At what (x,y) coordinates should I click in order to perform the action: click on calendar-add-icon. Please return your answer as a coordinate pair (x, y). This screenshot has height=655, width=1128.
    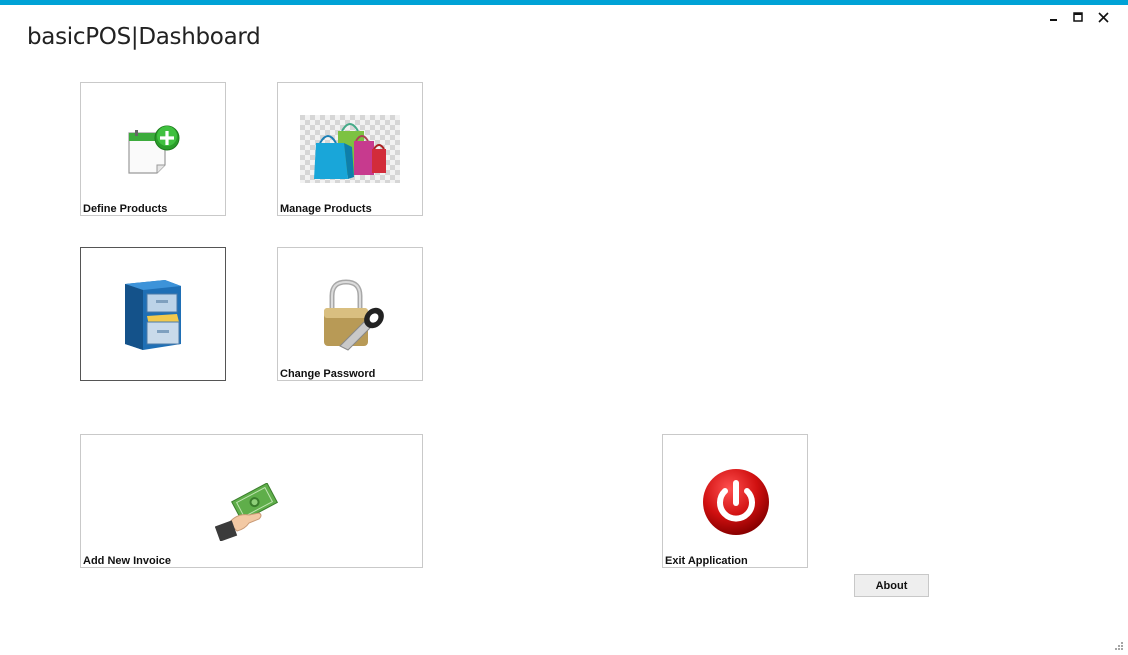
    Looking at the image, I should click on (154, 149).